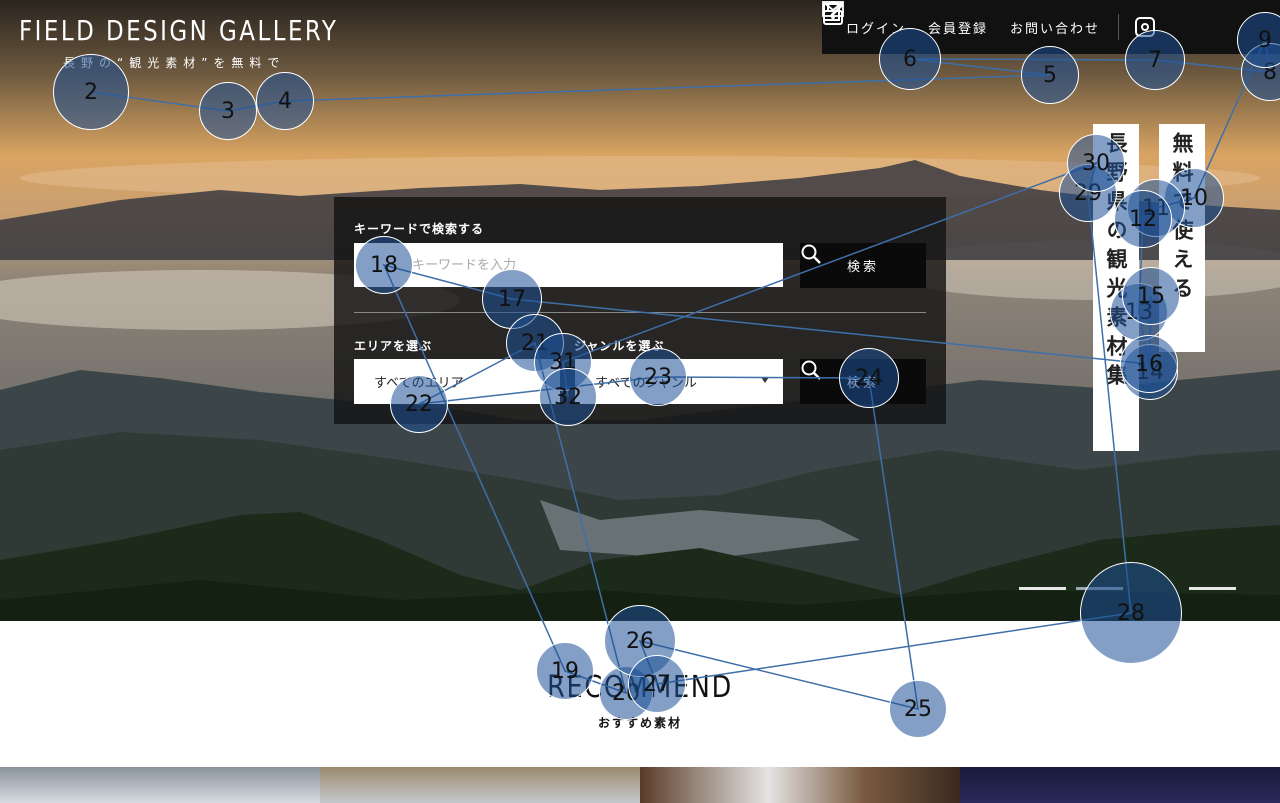 This screenshot has height=803, width=1280. What do you see at coordinates (174, 63) in the screenshot?
I see `site-tagline: 長野の“観光素材”を無料で` at bounding box center [174, 63].